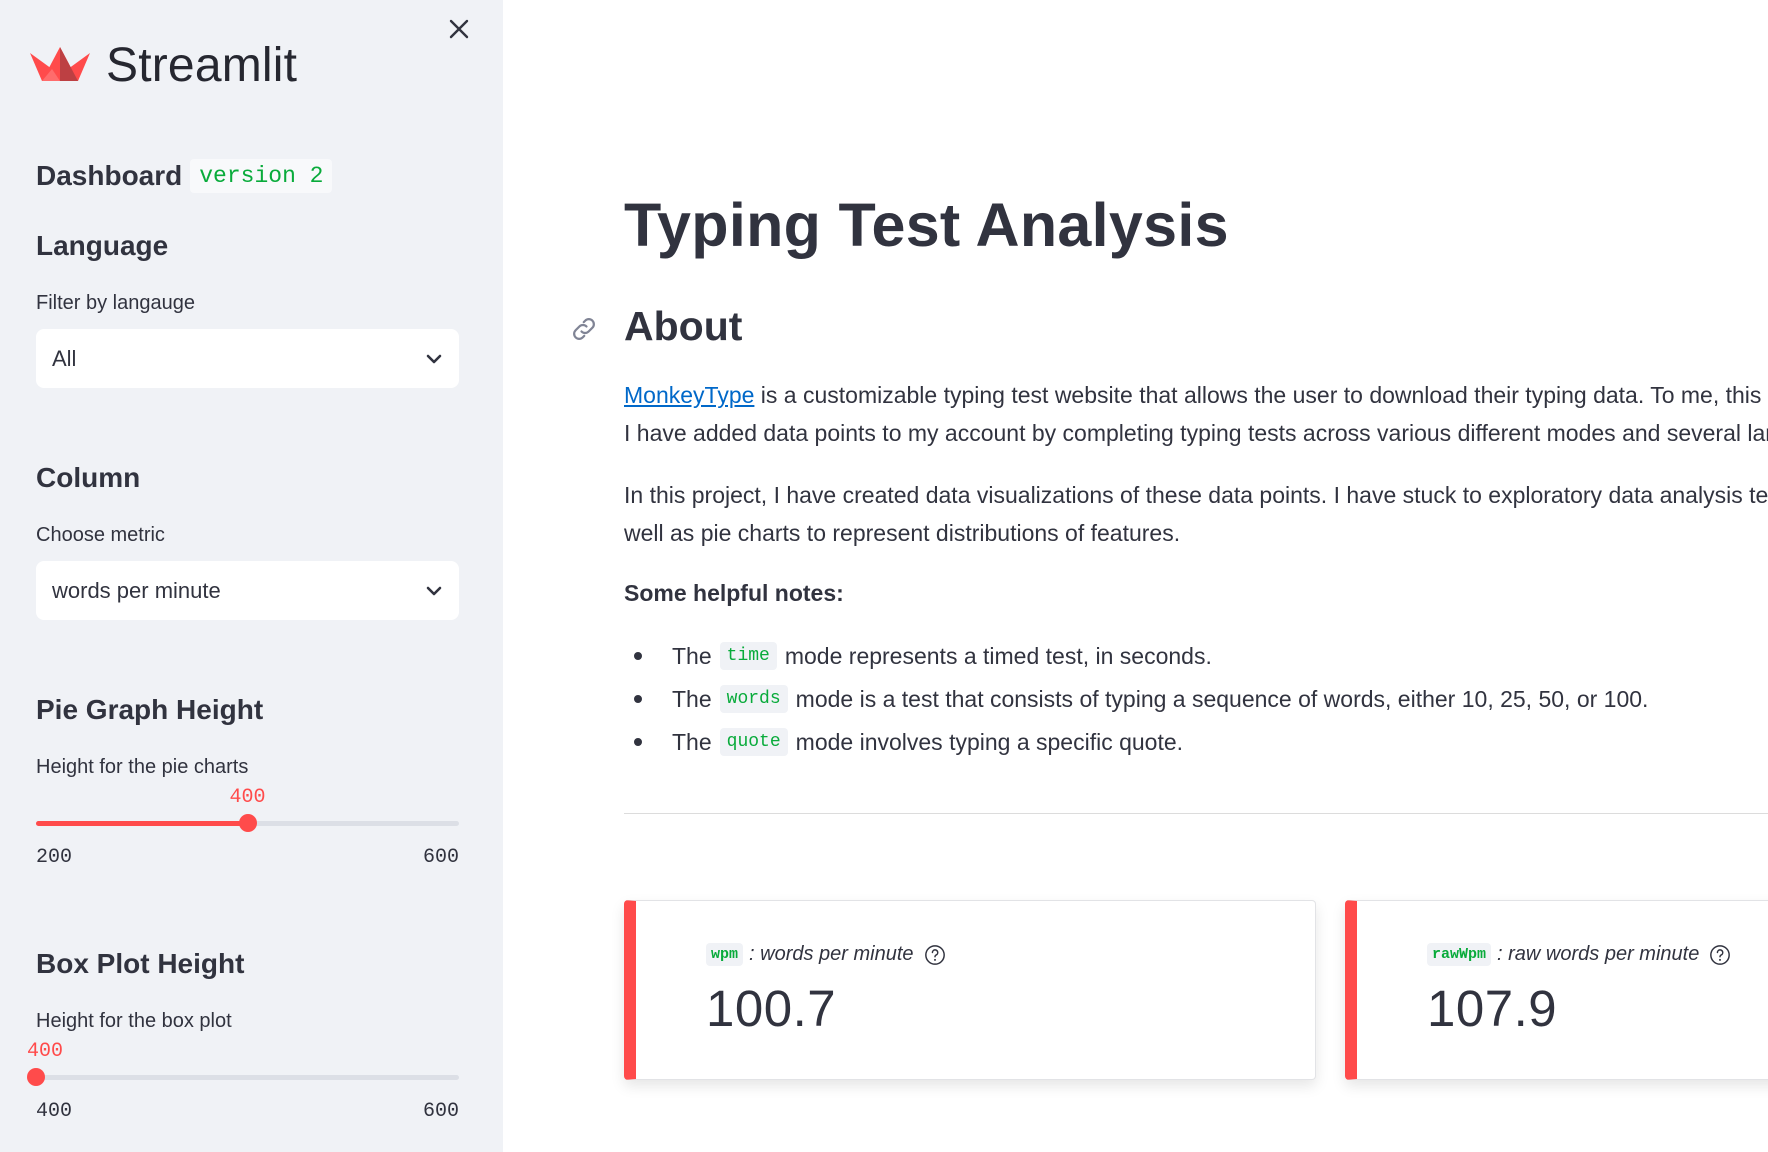 This screenshot has height=1152, width=1768. Describe the element at coordinates (45, 1051) in the screenshot. I see `box-height-slider-value: 400` at that location.